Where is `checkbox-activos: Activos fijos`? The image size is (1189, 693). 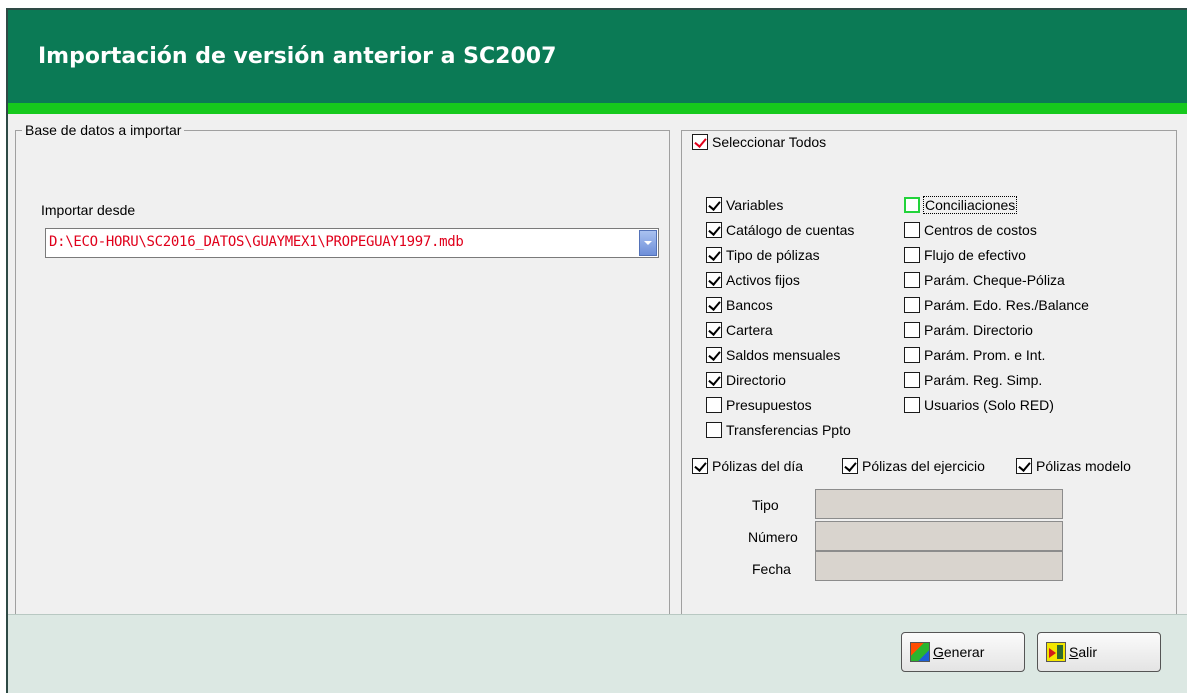
checkbox-activos: Activos fijos is located at coordinates (753, 280).